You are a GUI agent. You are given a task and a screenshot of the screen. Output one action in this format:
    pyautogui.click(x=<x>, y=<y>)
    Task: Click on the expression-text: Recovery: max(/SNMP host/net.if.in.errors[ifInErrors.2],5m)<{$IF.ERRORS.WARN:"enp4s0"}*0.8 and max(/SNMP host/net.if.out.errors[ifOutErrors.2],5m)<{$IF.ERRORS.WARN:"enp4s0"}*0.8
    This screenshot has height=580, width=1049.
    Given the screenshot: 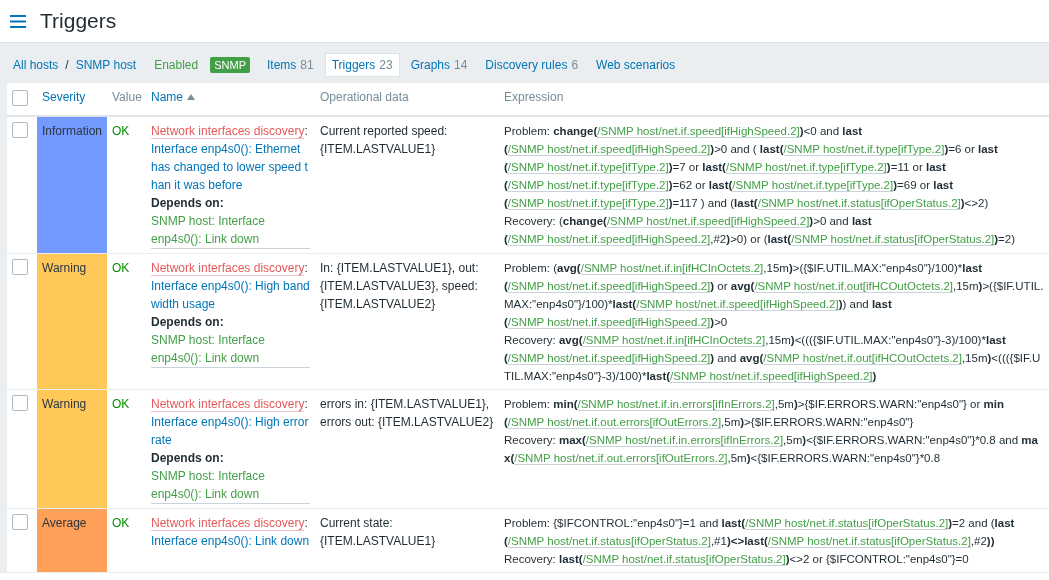 What is the action you would take?
    pyautogui.click(x=771, y=450)
    